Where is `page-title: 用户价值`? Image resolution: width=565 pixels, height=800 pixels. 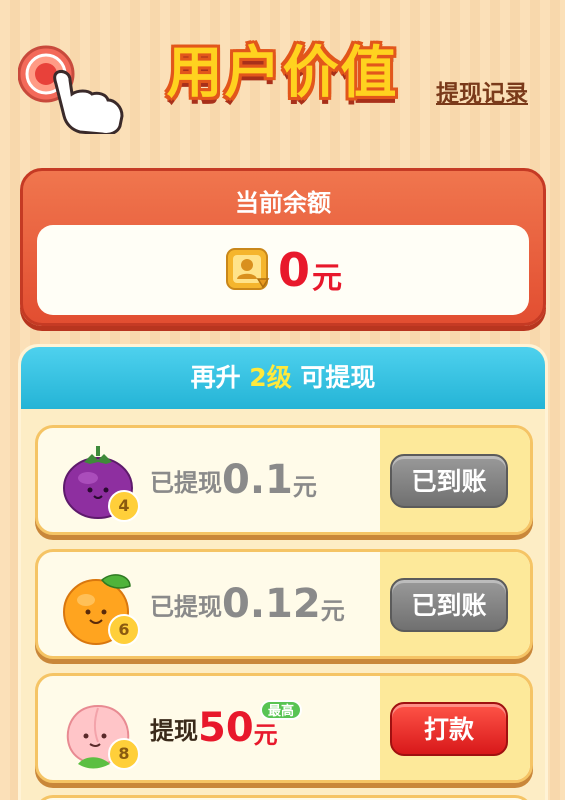
page-title: 用户价值 is located at coordinates (282, 73).